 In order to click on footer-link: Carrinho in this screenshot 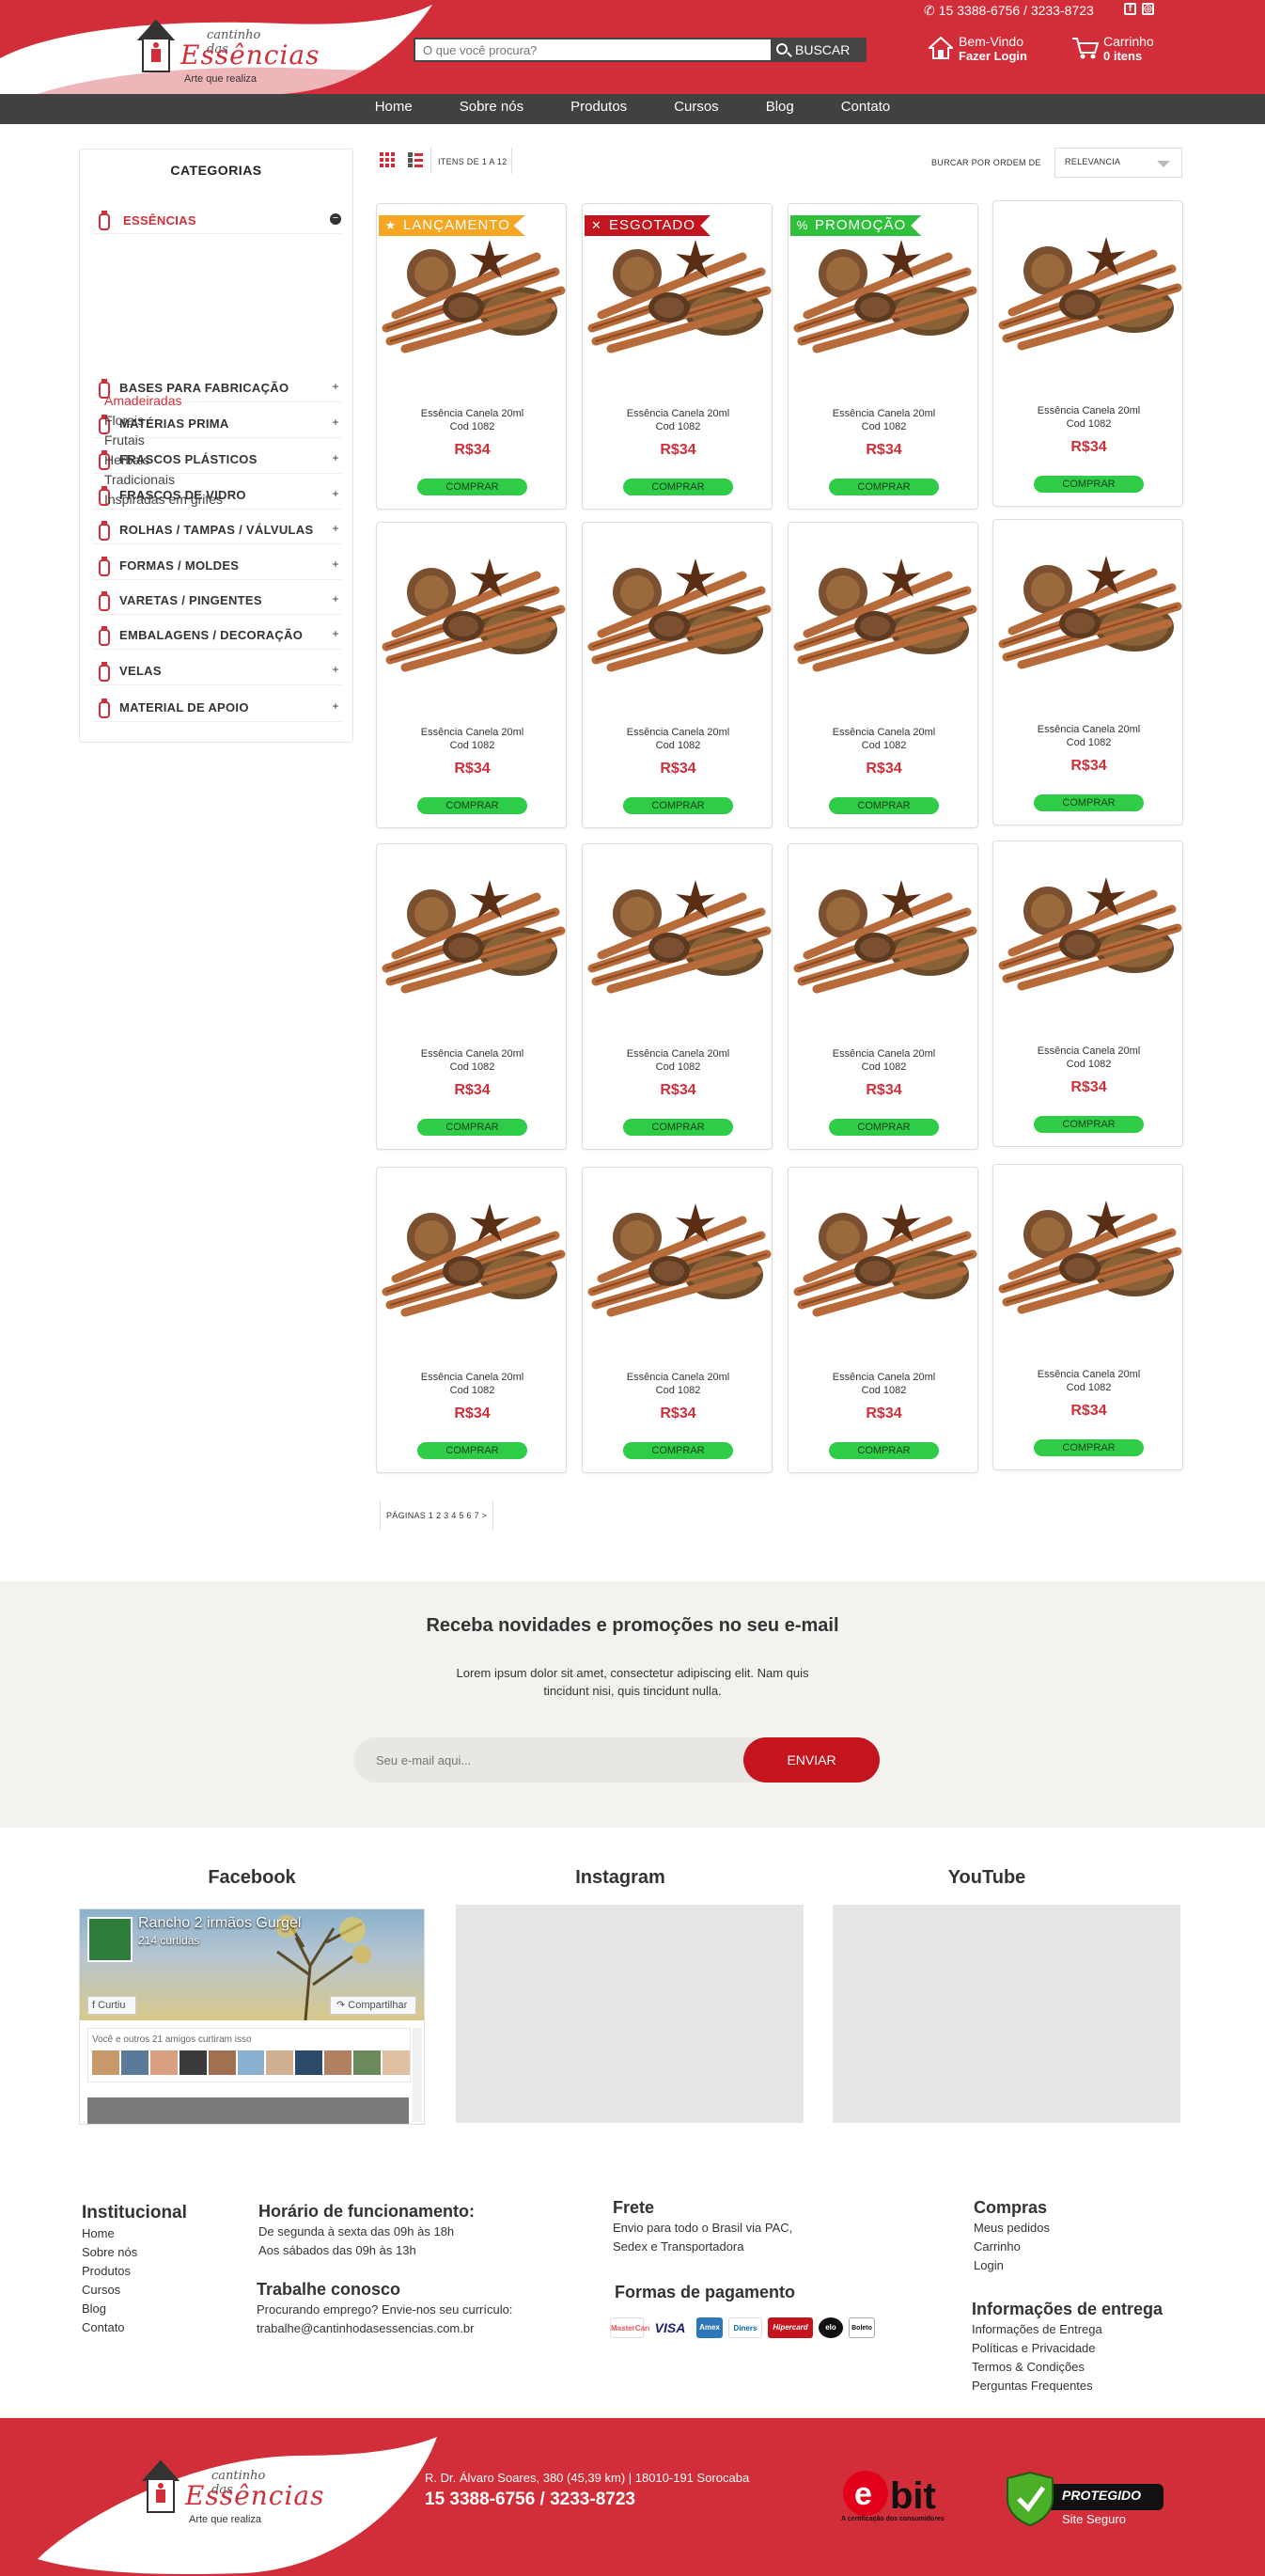, I will do `click(1012, 2247)`.